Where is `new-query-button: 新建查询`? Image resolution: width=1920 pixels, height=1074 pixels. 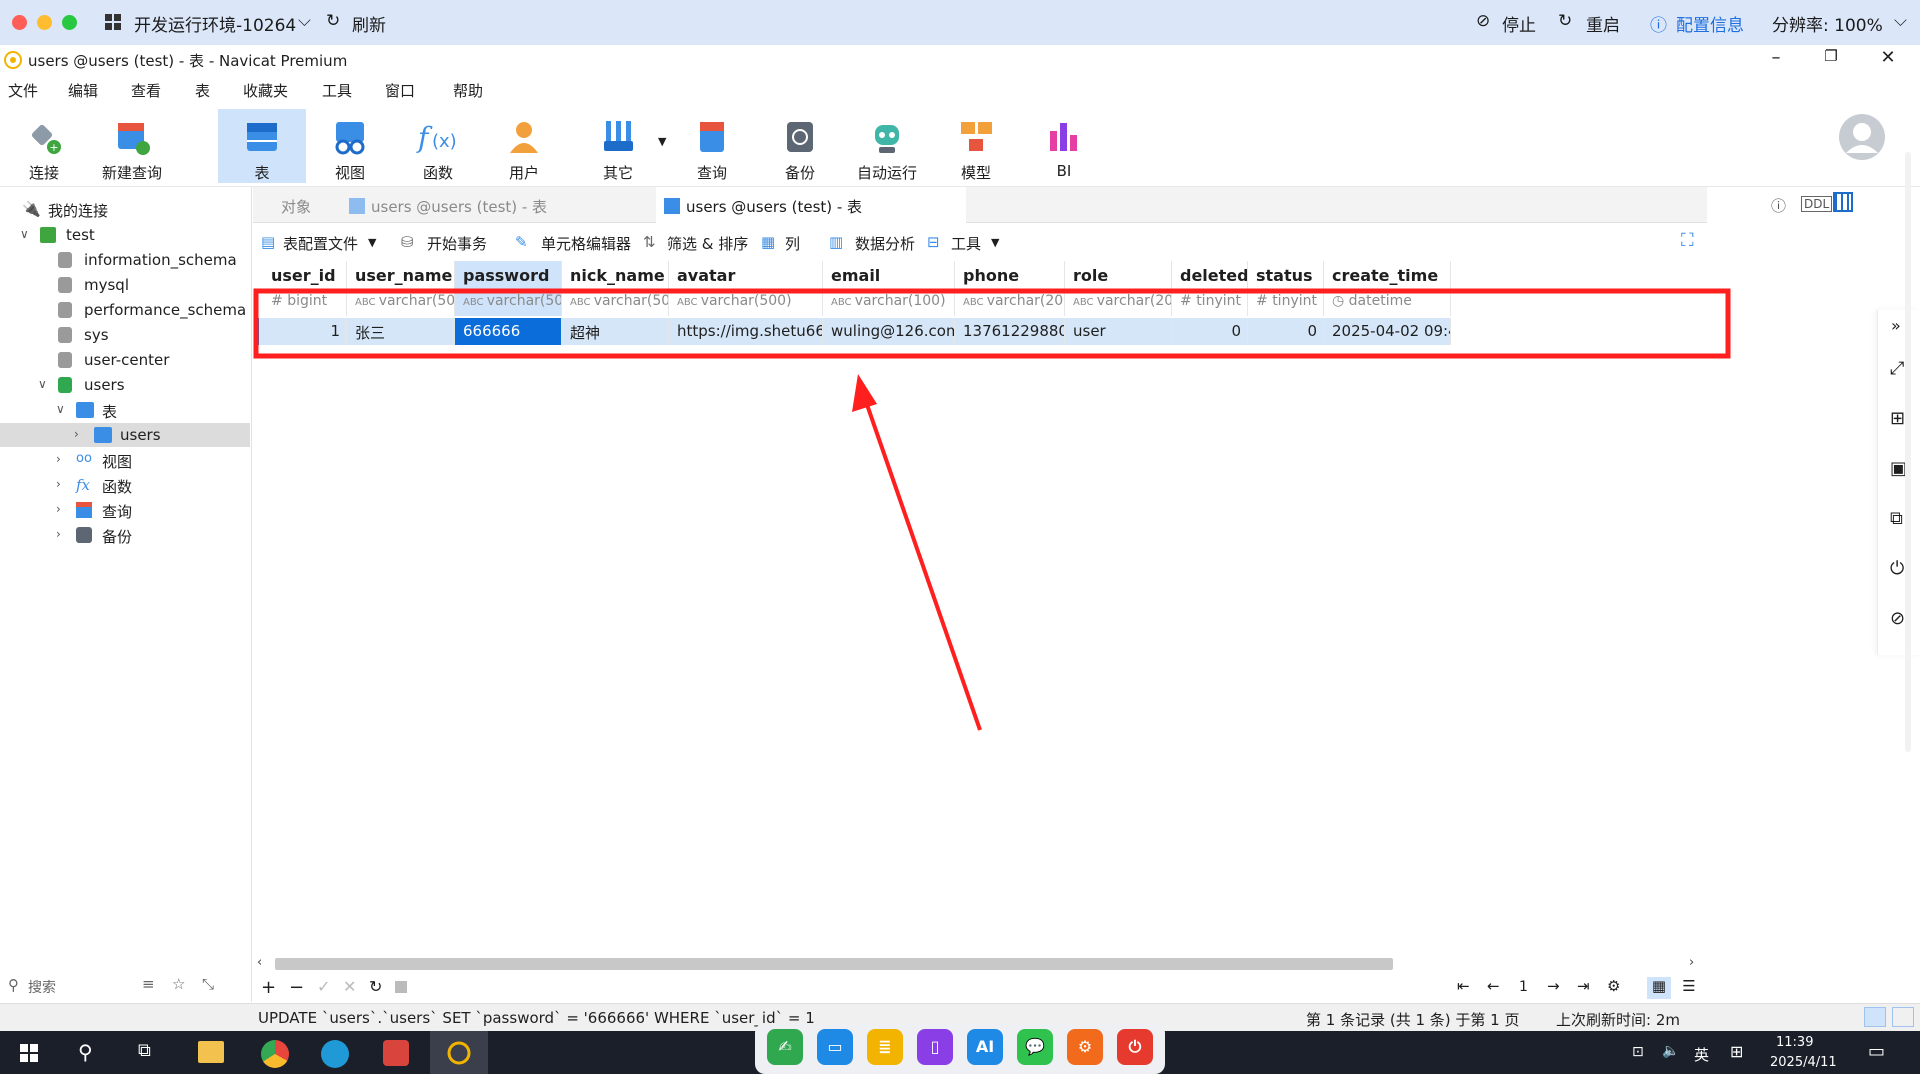 new-query-button: 新建查询 is located at coordinates (132, 146).